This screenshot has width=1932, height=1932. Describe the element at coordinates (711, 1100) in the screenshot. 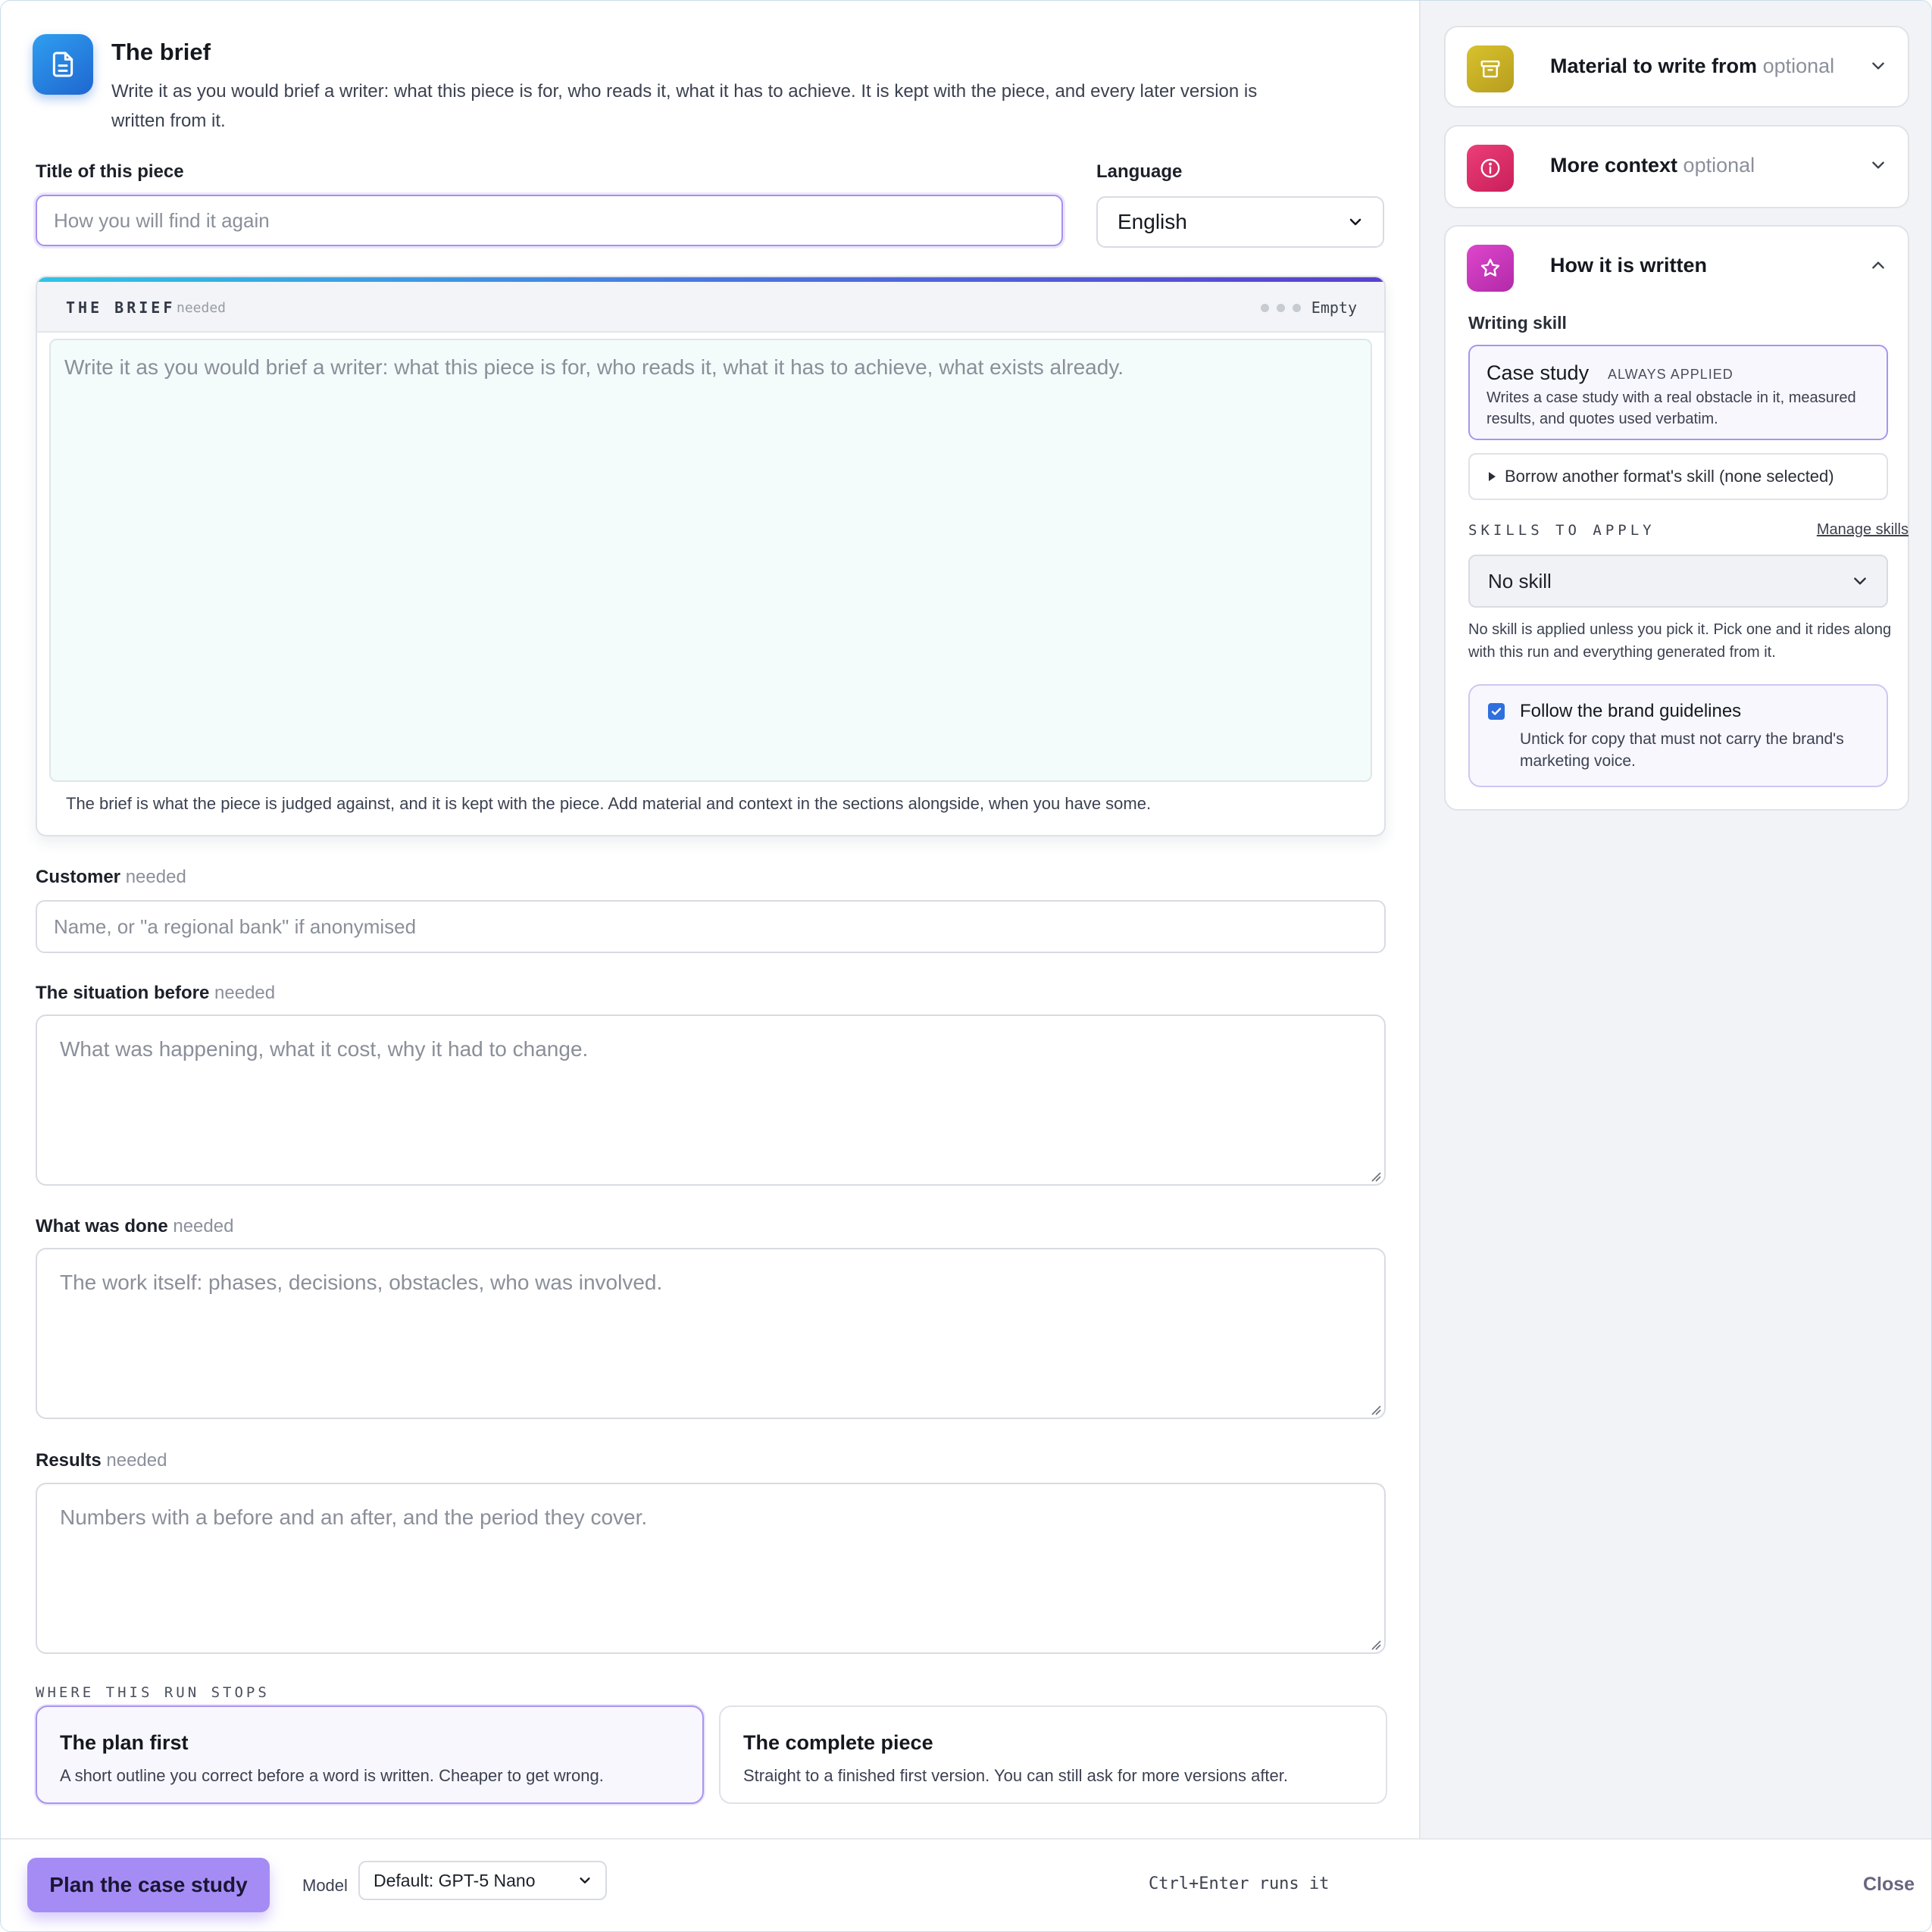

I see `situation-textarea` at that location.